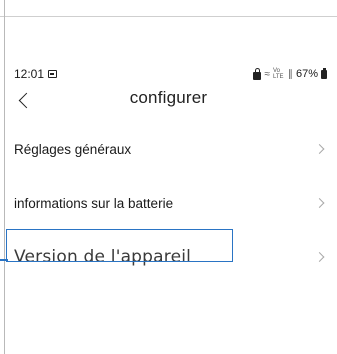 The image size is (337, 354). I want to click on app-header: configurer, so click(168, 100).